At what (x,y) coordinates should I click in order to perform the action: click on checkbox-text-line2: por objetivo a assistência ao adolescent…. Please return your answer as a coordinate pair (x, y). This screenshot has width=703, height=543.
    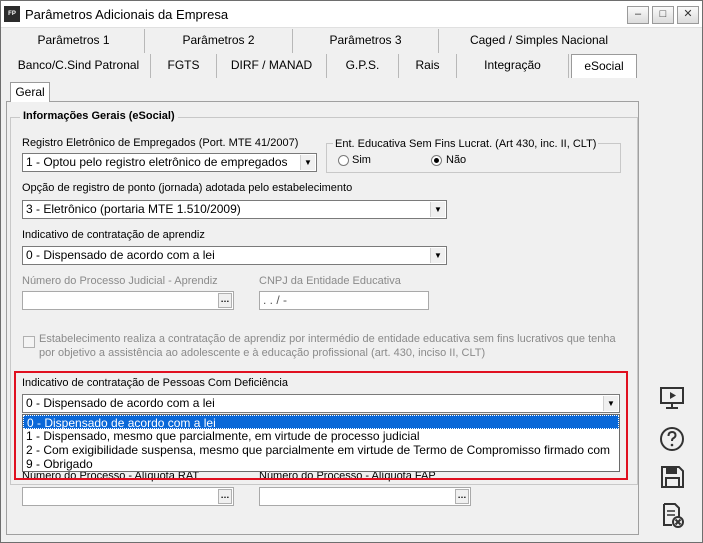
    Looking at the image, I should click on (262, 353).